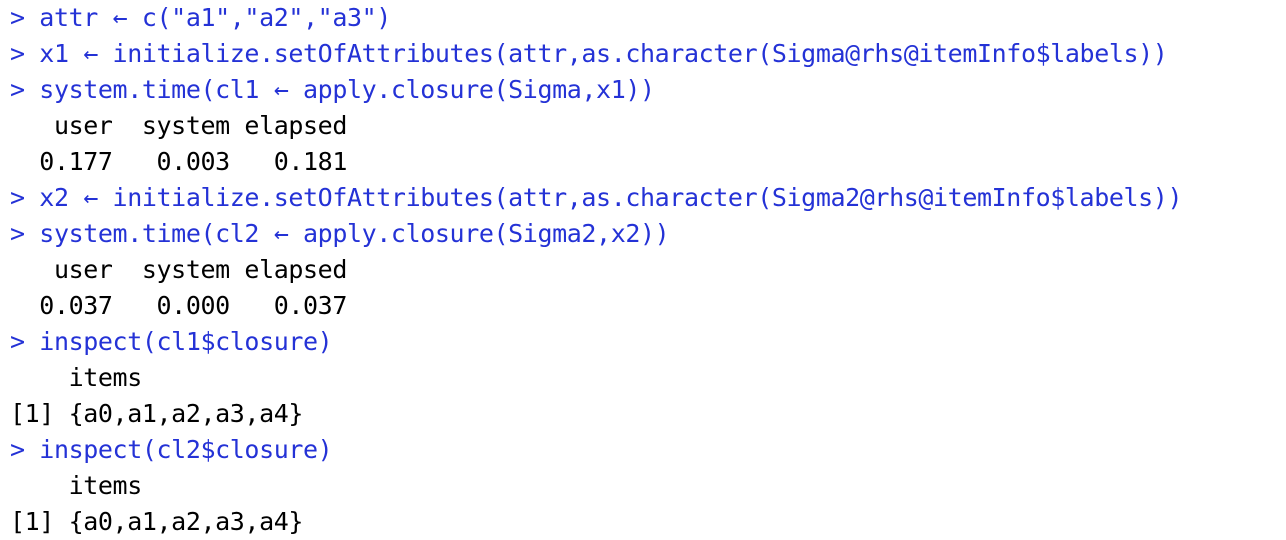 The height and width of the screenshot is (540, 1286). What do you see at coordinates (200, 17) in the screenshot?
I see `console-input-line: > attr ← c("a1","a2","a3")` at bounding box center [200, 17].